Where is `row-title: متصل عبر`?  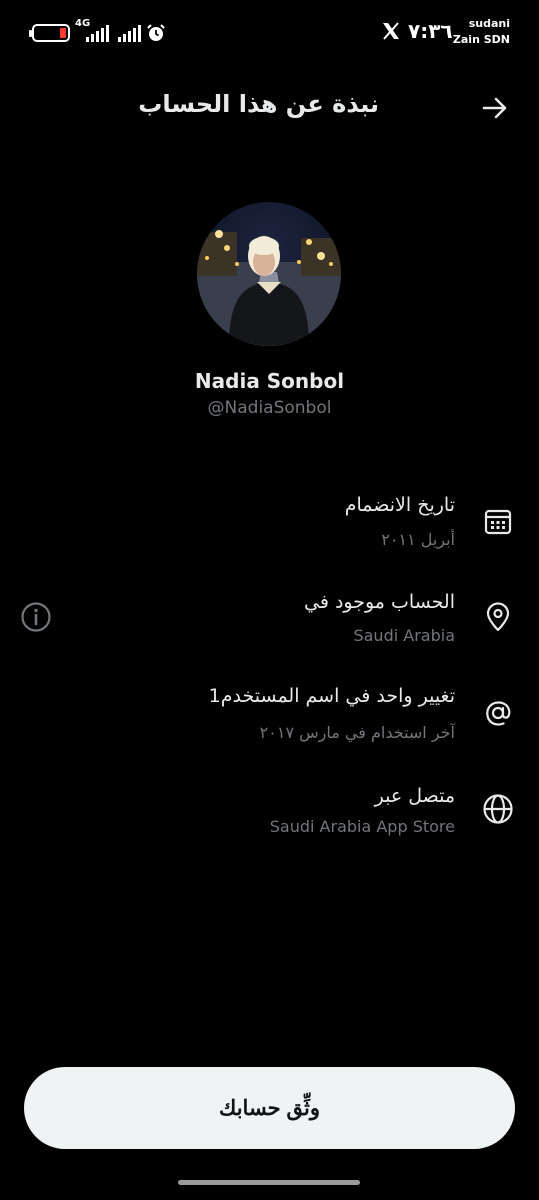
row-title: متصل عبر is located at coordinates (414, 796).